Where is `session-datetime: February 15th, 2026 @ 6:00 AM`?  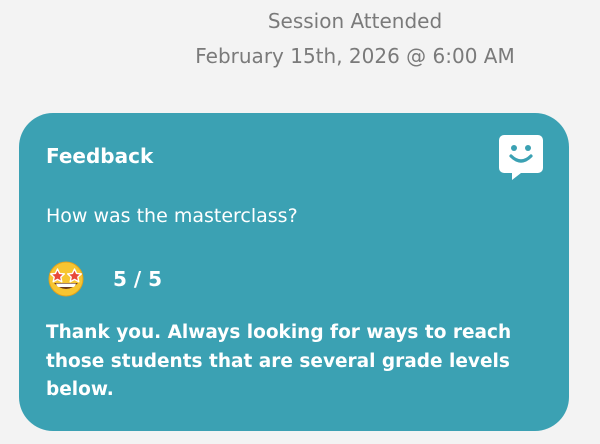
session-datetime: February 15th, 2026 @ 6:00 AM is located at coordinates (355, 56).